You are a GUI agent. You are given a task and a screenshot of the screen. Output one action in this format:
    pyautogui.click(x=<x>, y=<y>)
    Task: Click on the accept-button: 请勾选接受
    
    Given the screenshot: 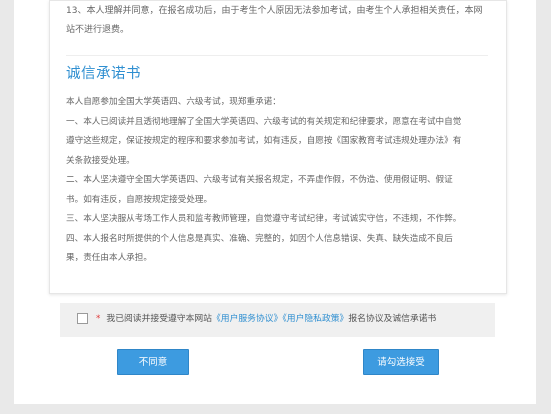 What is the action you would take?
    pyautogui.click(x=401, y=362)
    